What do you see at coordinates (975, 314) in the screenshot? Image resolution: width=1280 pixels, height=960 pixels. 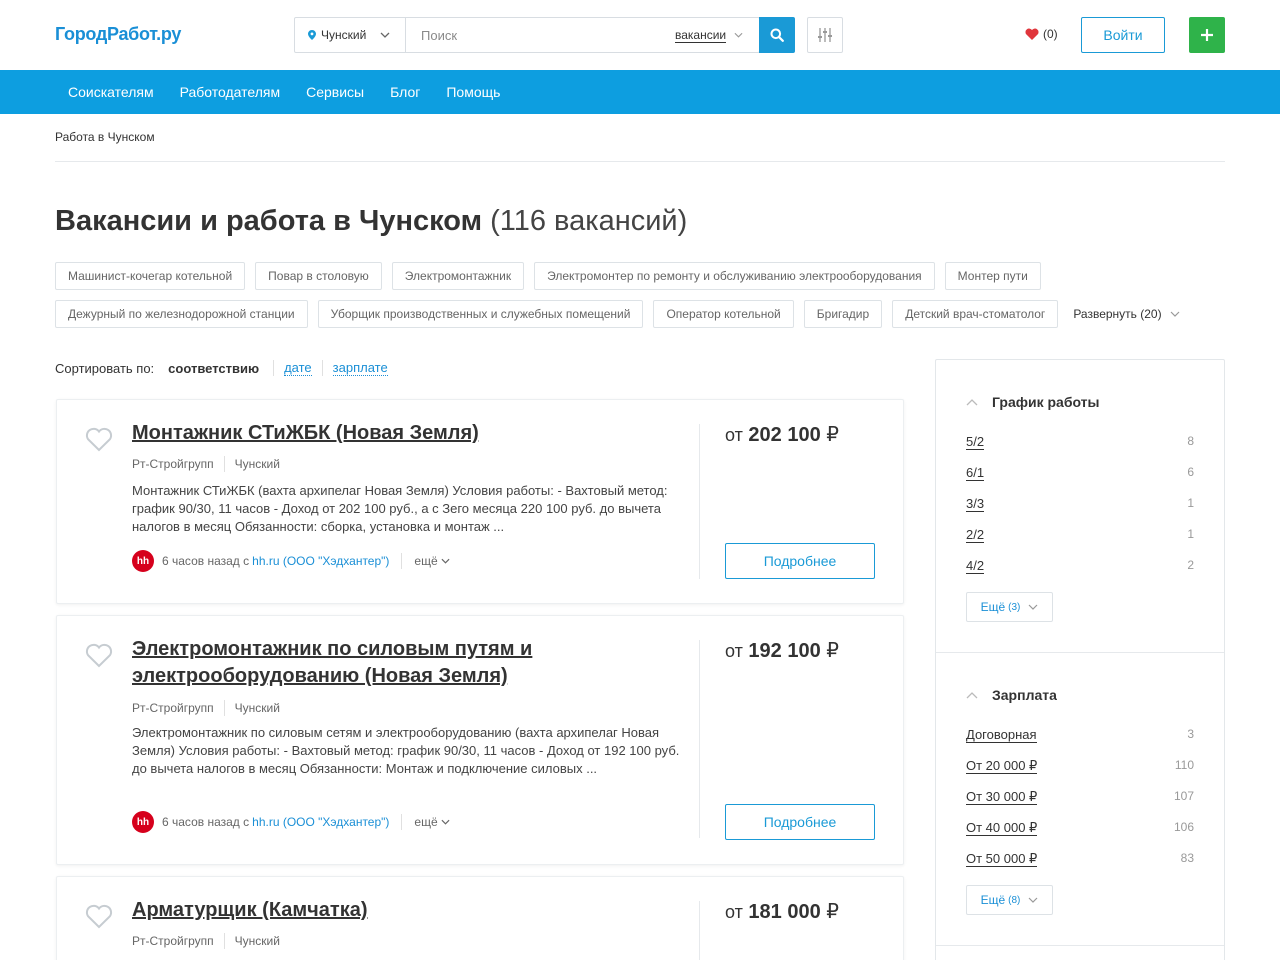 I see `tag: Детский врач-стоматолог` at bounding box center [975, 314].